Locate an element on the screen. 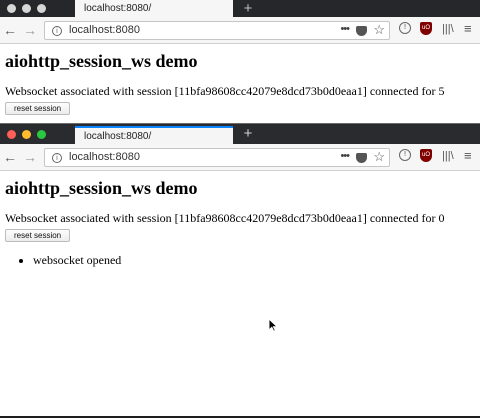 This screenshot has width=480, height=418. mouse-pointer-icon is located at coordinates (273, 325).